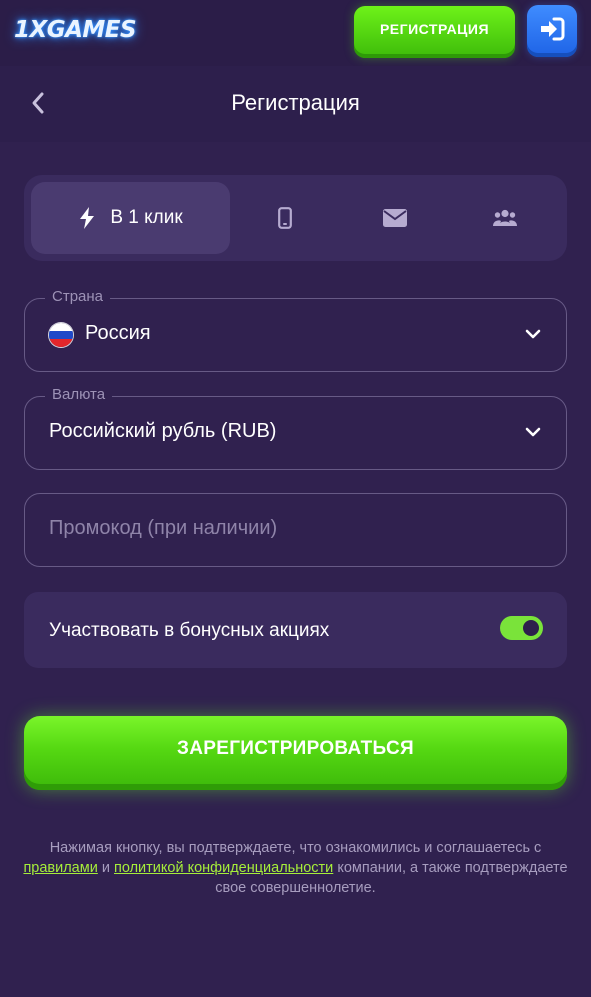 Image resolution: width=591 pixels, height=997 pixels. What do you see at coordinates (60, 868) in the screenshot?
I see `rules-link: правилами` at bounding box center [60, 868].